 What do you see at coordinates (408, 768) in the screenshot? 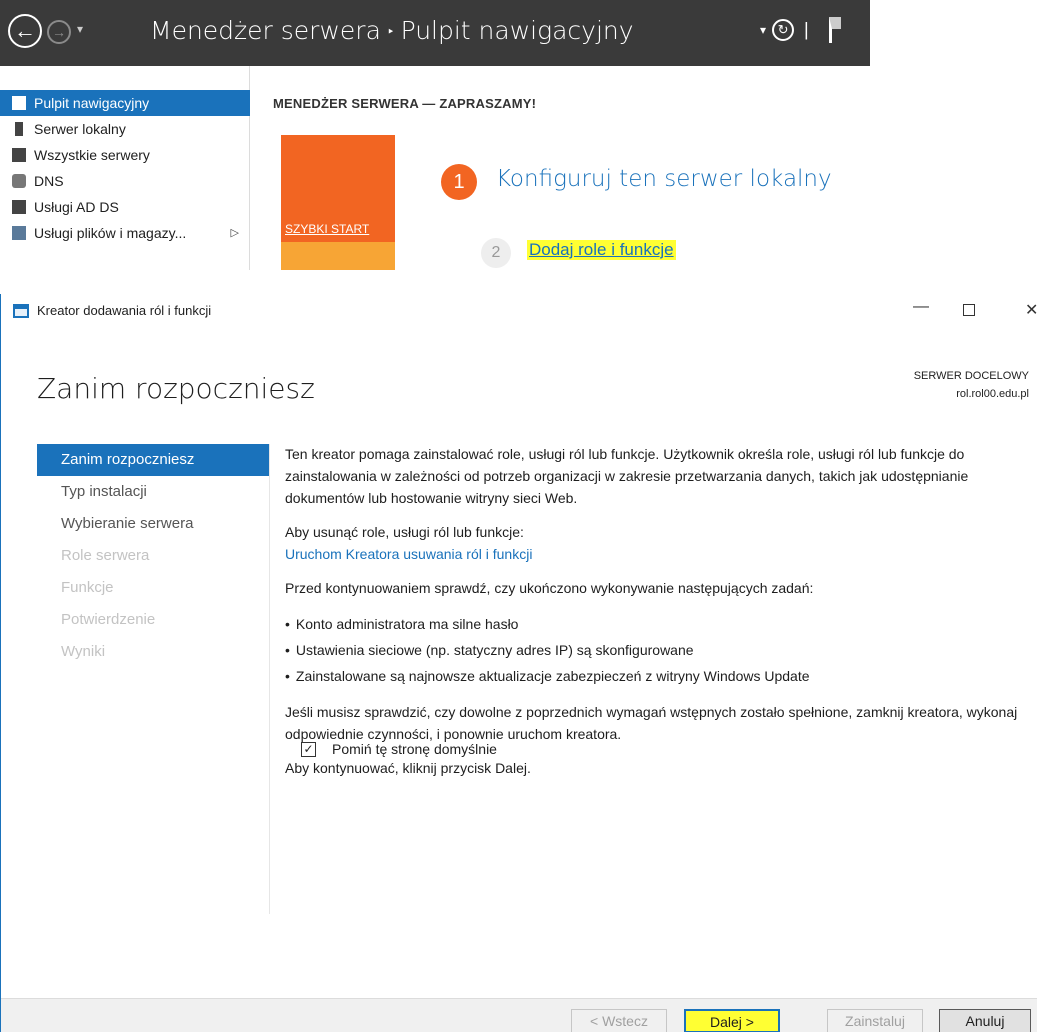
I see `continue-text: Aby kontynuować, kliknij przycisk Dalej.` at bounding box center [408, 768].